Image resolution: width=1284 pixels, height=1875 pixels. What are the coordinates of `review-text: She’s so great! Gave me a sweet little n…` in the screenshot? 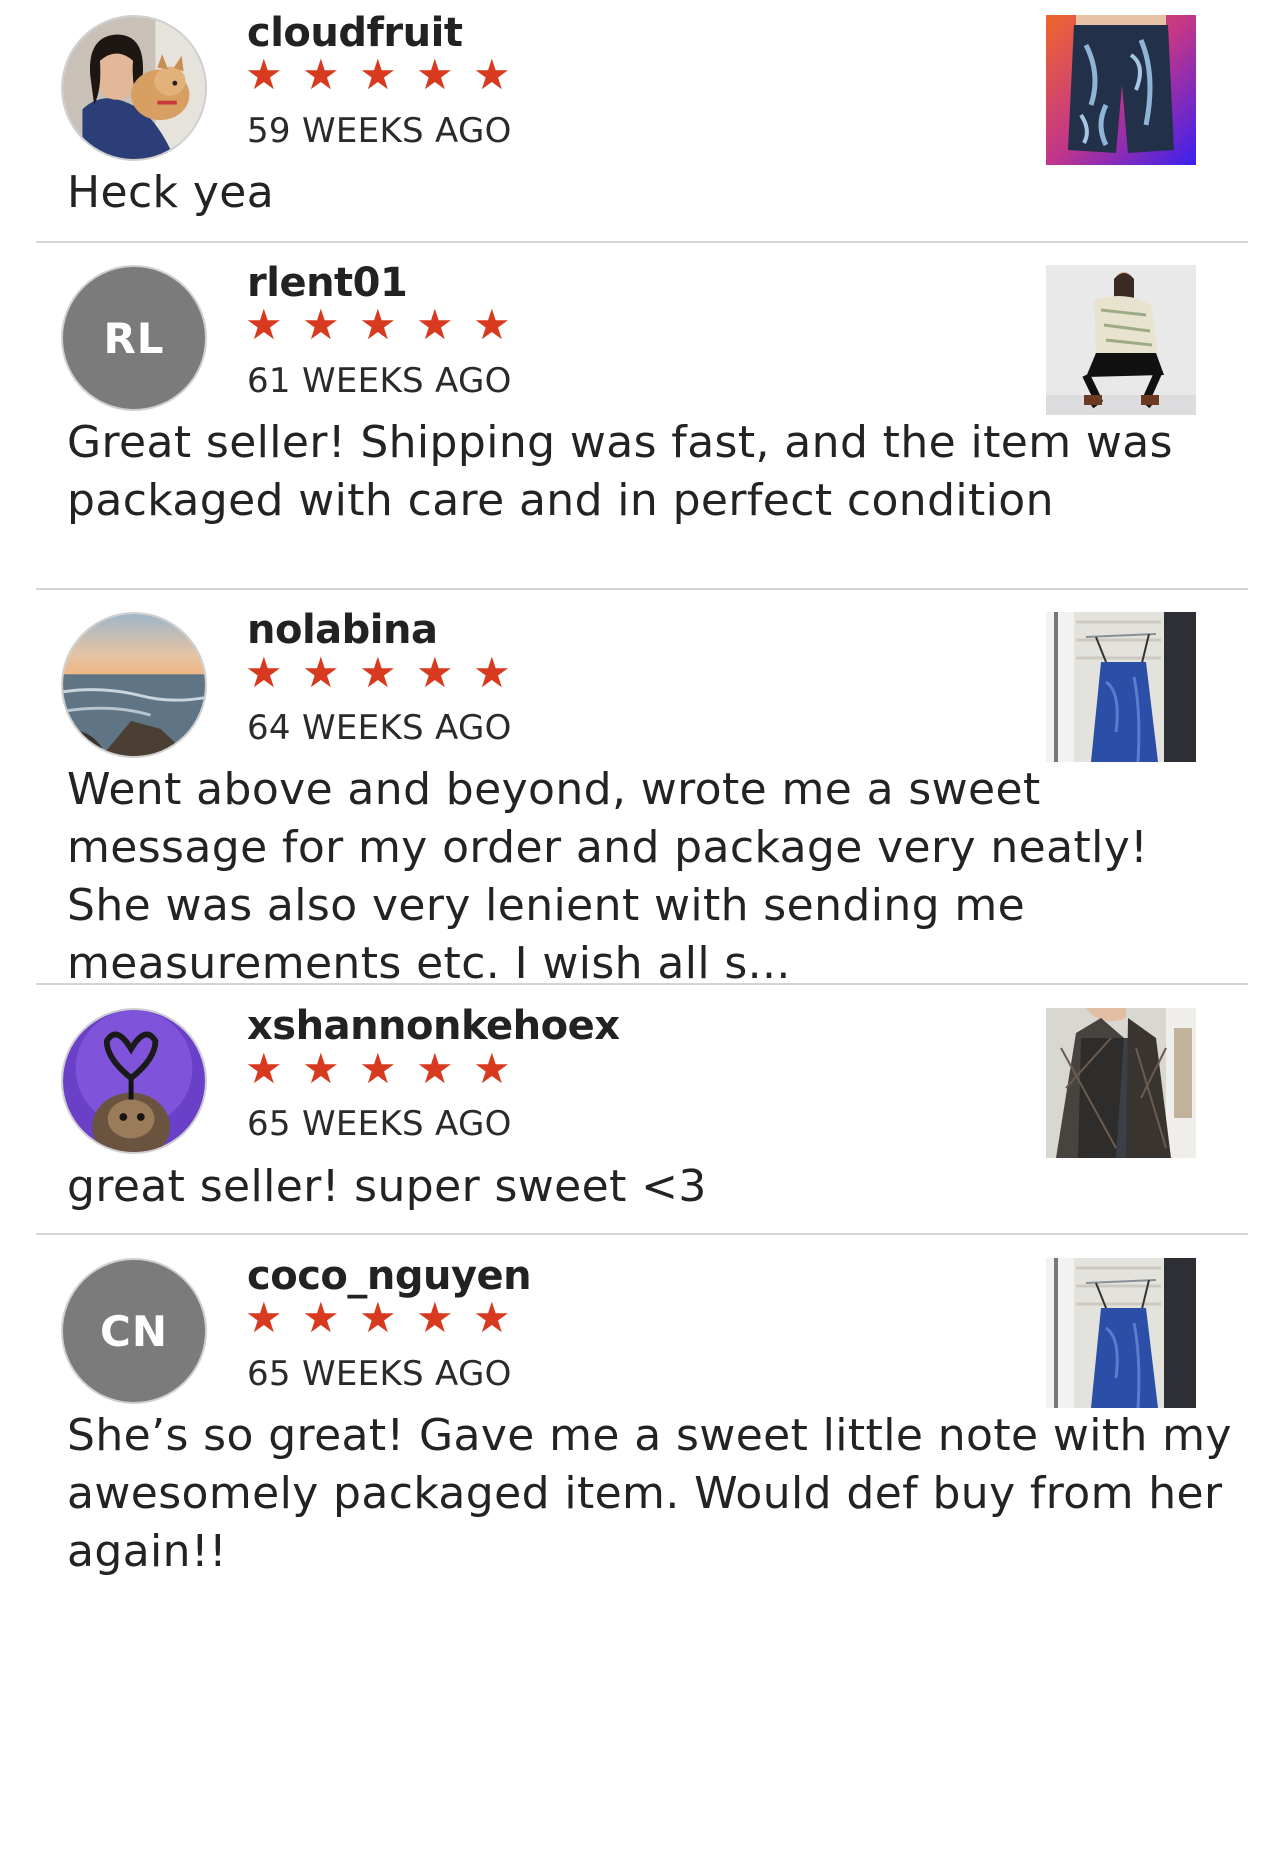 It's located at (649, 1493).